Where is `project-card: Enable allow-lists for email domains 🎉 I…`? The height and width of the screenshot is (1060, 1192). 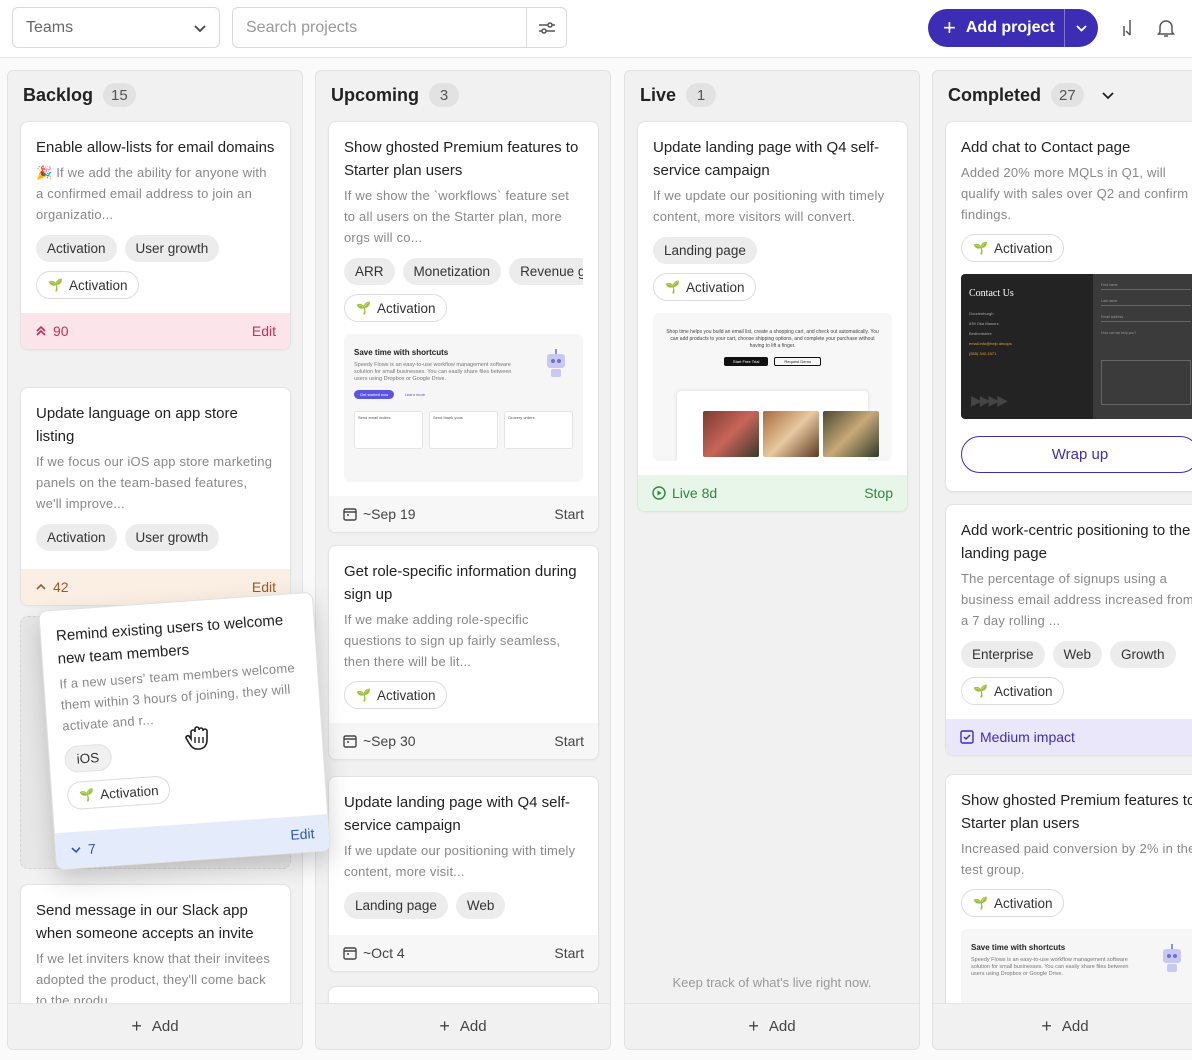
project-card: Enable allow-lists for email domains 🎉 I… is located at coordinates (155, 235).